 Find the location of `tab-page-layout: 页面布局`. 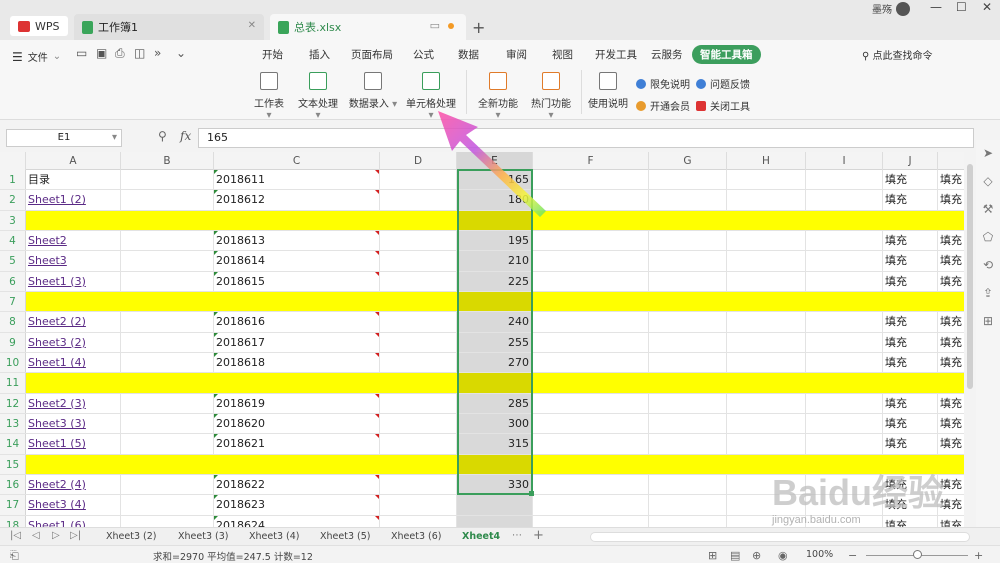

tab-page-layout: 页面布局 is located at coordinates (372, 54).